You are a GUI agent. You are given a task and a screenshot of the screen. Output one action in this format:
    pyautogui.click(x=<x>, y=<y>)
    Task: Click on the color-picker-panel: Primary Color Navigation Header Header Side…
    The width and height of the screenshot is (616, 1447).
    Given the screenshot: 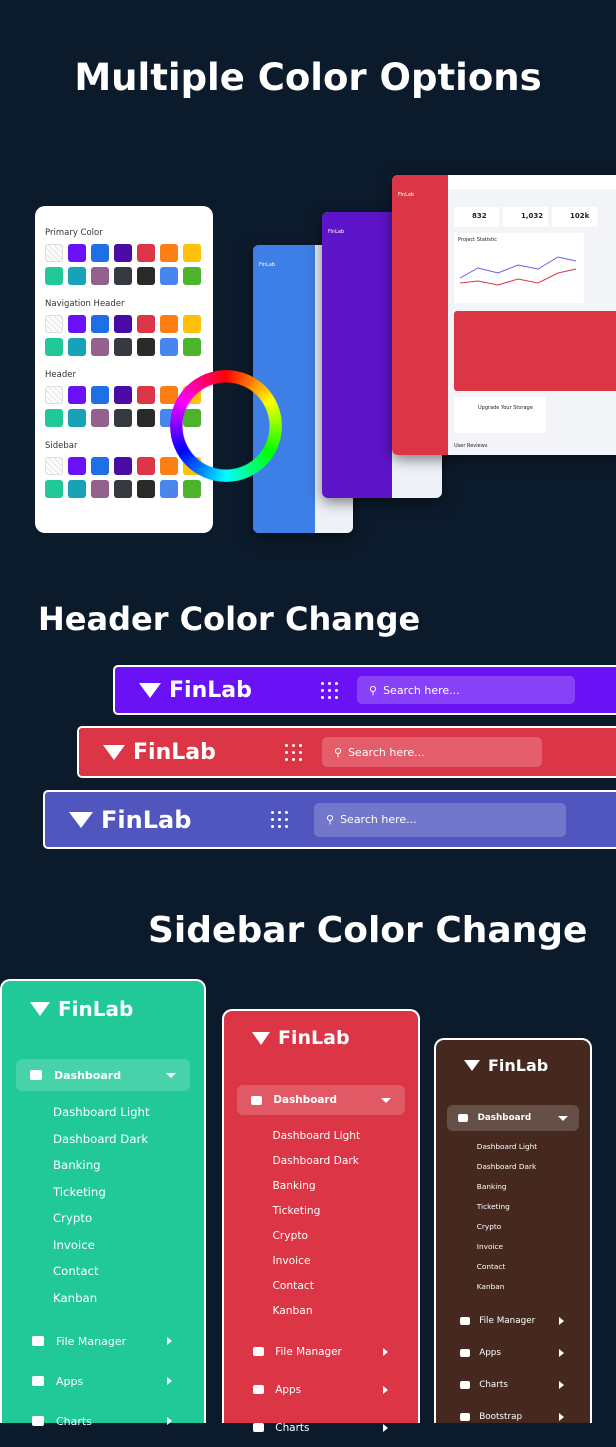 What is the action you would take?
    pyautogui.click(x=124, y=369)
    